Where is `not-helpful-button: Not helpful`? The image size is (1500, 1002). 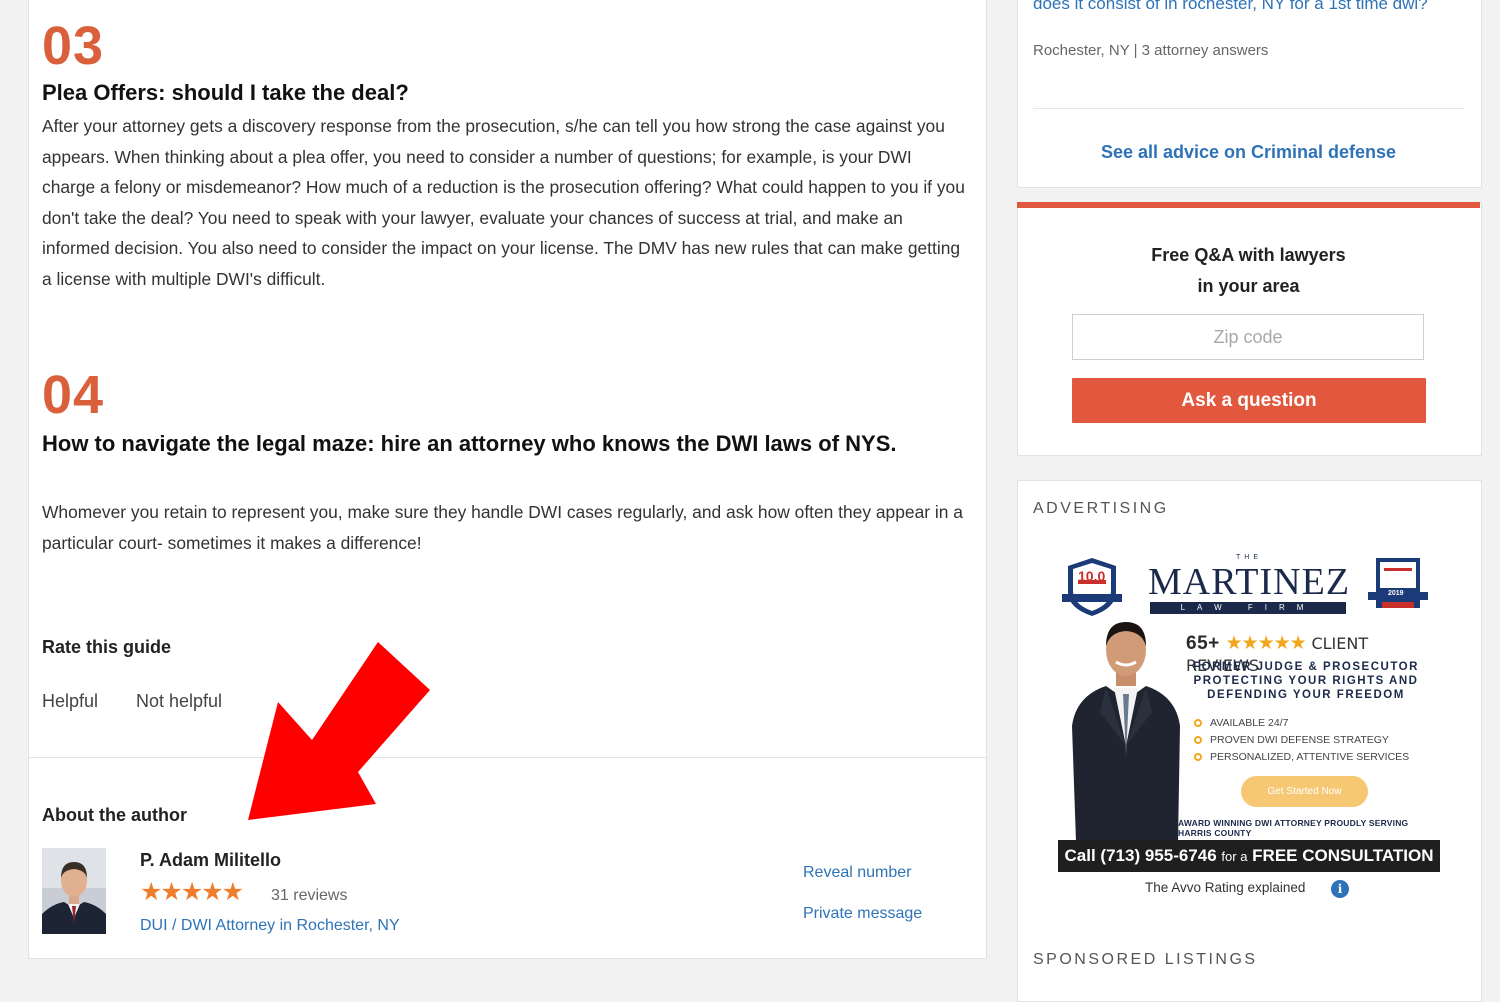 not-helpful-button: Not helpful is located at coordinates (179, 701).